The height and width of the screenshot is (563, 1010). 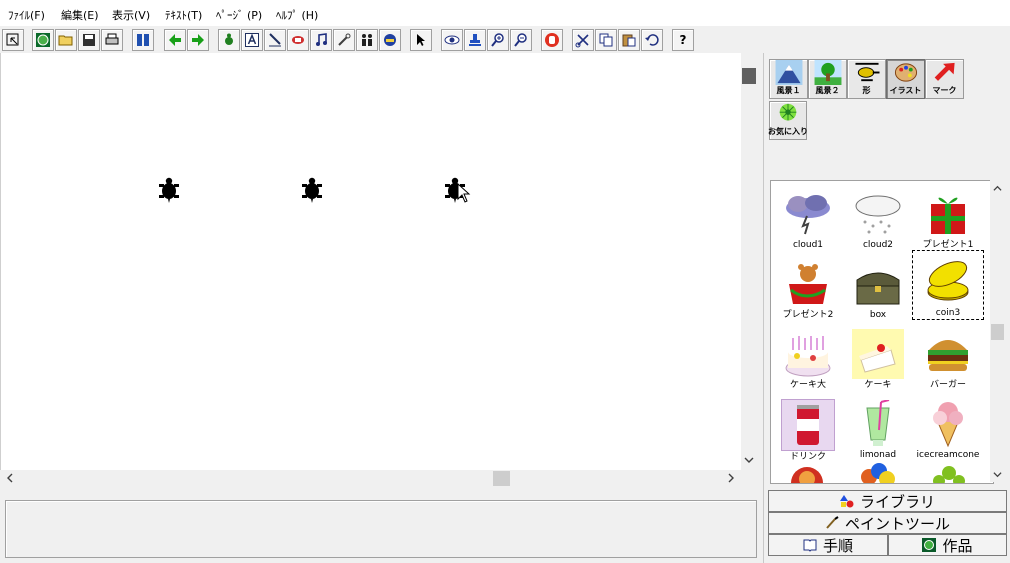 I want to click on text-tool-button, so click(x=252, y=40).